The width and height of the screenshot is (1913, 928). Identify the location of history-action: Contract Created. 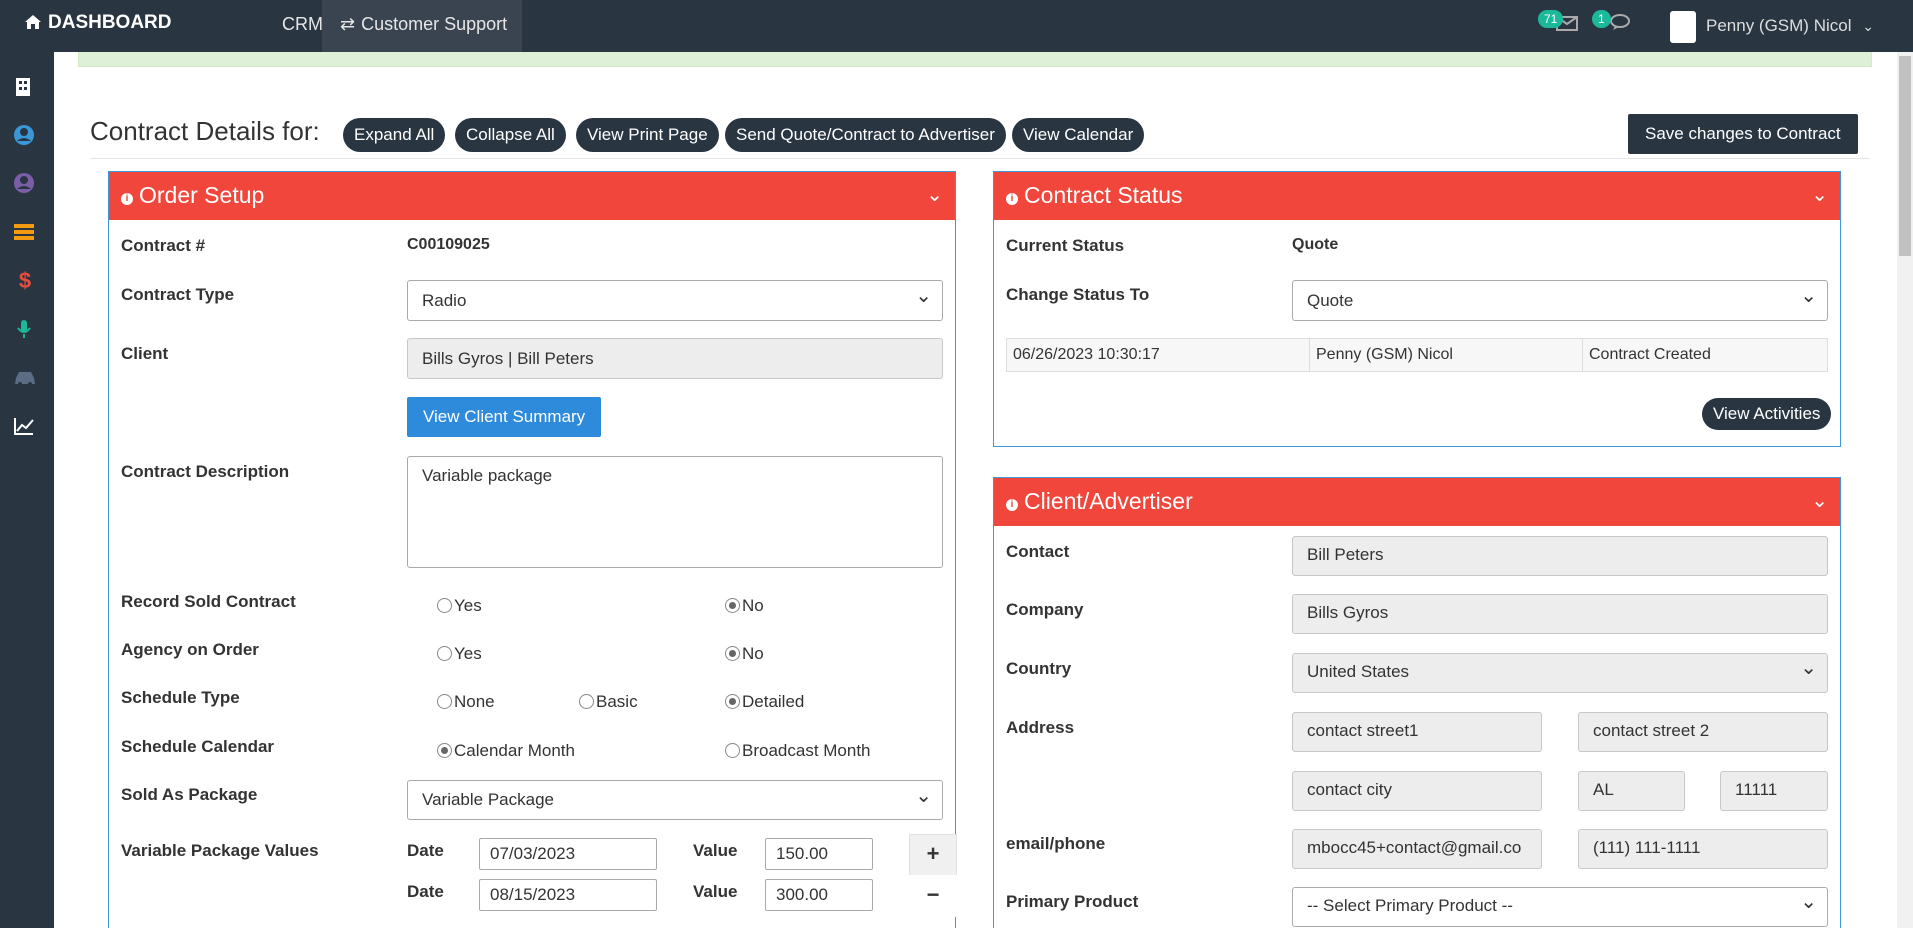
(1705, 355).